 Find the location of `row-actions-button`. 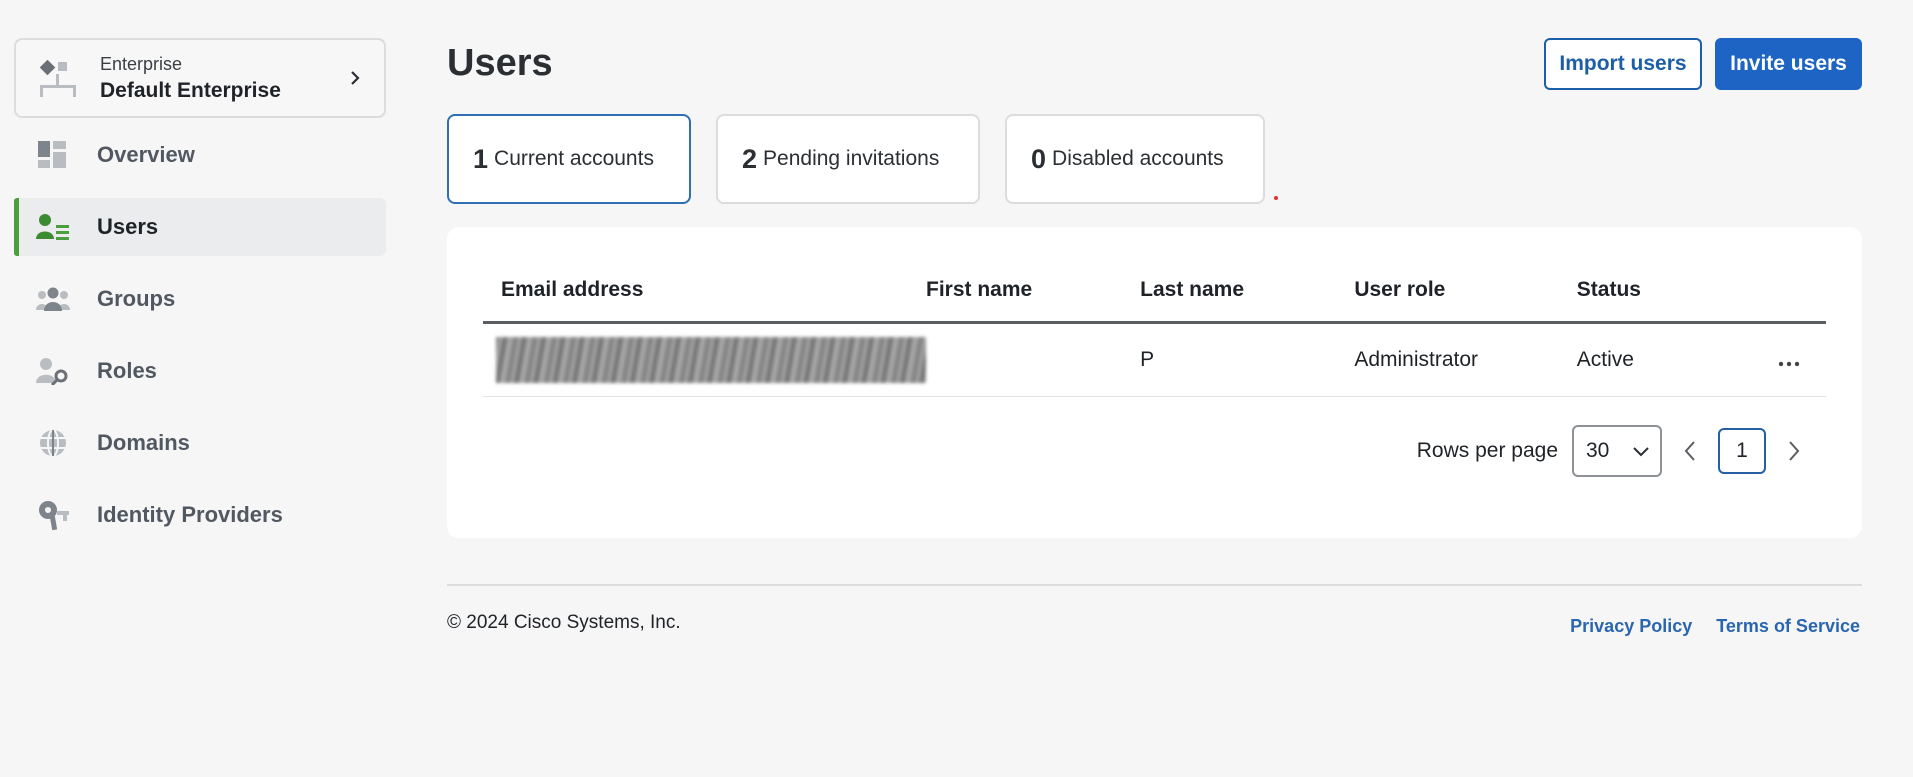

row-actions-button is located at coordinates (1802, 359).